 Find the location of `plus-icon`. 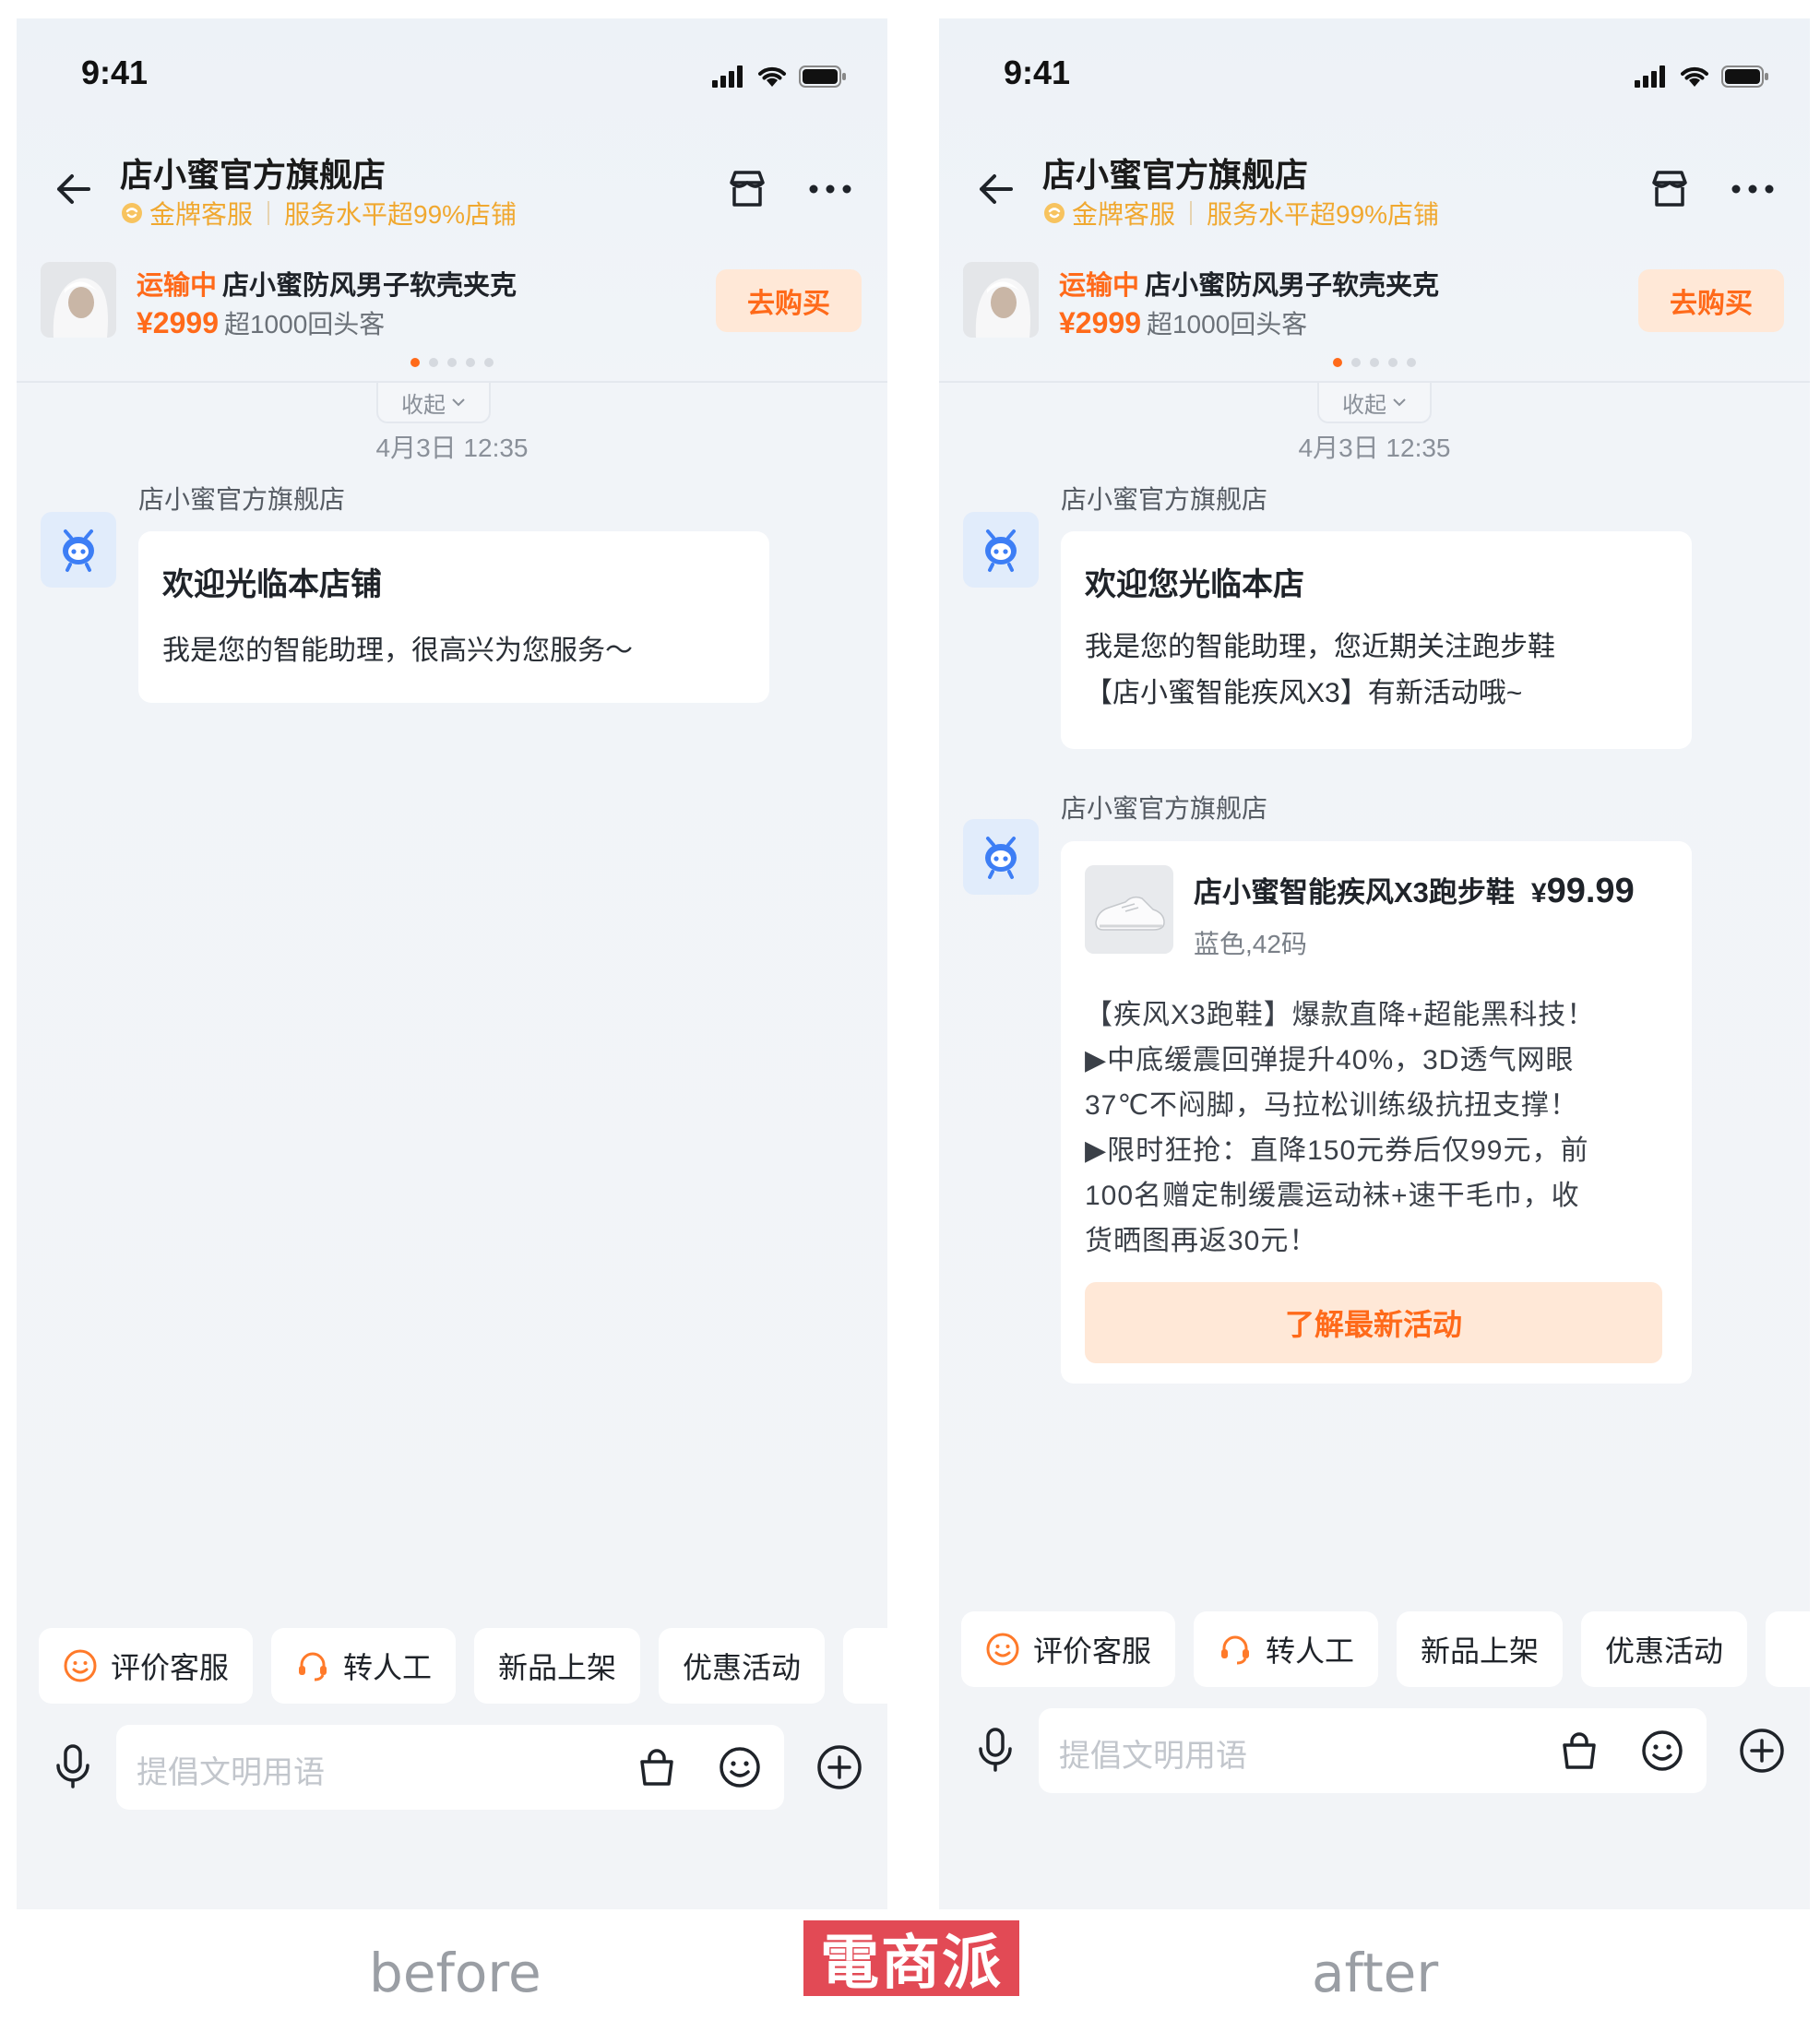

plus-icon is located at coordinates (1762, 1751).